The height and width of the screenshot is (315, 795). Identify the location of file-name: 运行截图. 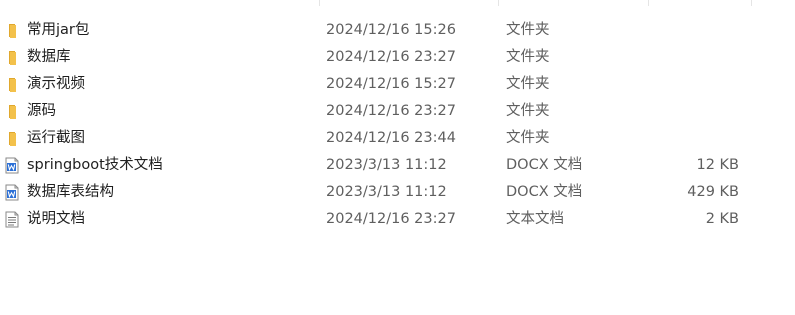
(56, 138).